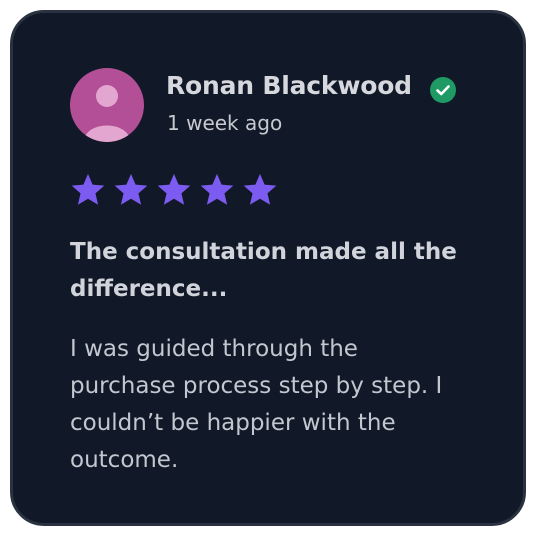  I want to click on user-avatar-icon, so click(107, 113).